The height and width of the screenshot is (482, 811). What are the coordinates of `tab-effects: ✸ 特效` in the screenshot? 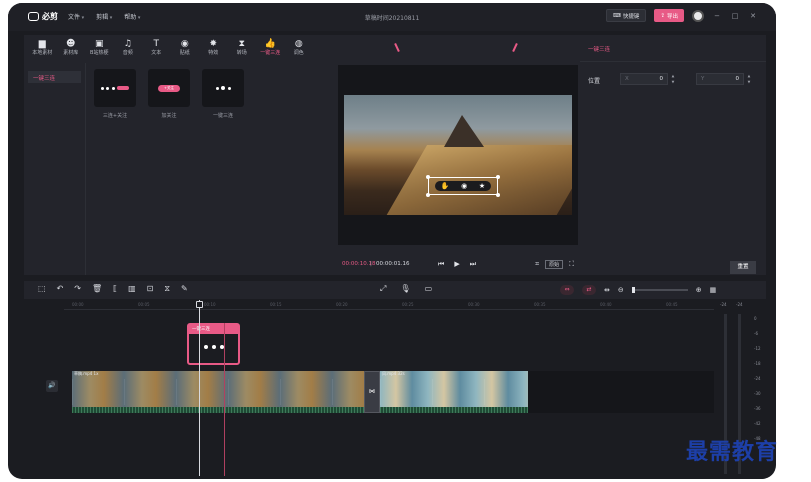 It's located at (213, 48).